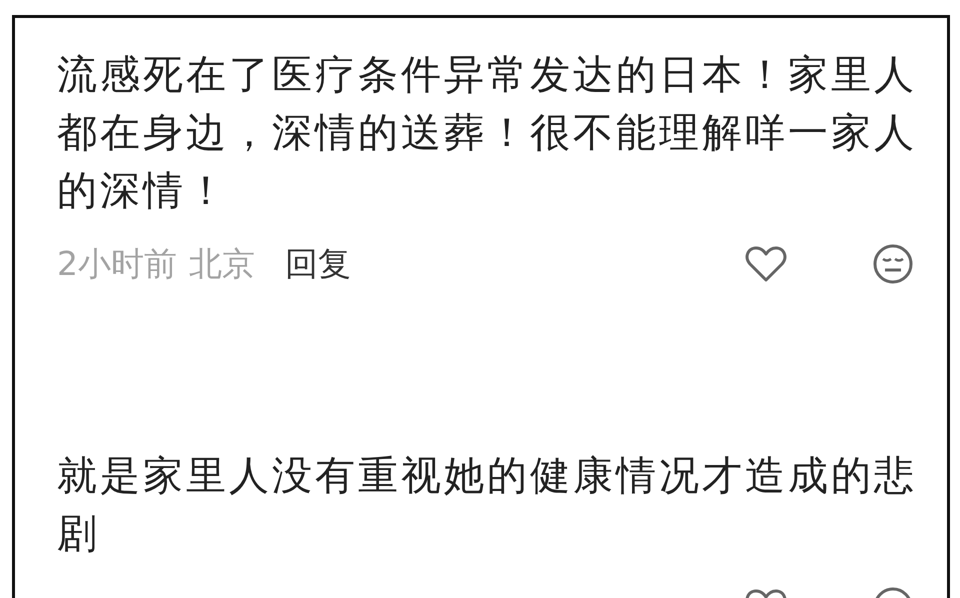 The width and height of the screenshot is (960, 598). Describe the element at coordinates (222, 263) in the screenshot. I see `comment-location: 北京` at that location.